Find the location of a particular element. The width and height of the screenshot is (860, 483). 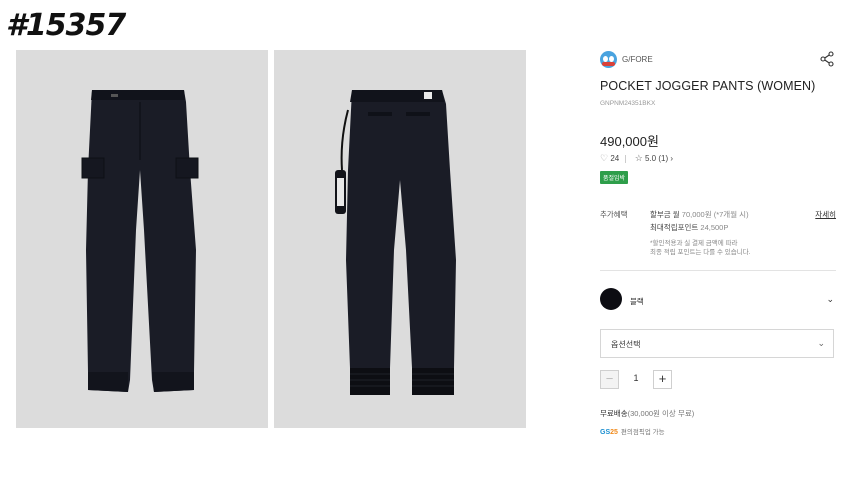

rating-value: 5.0 is located at coordinates (651, 158).